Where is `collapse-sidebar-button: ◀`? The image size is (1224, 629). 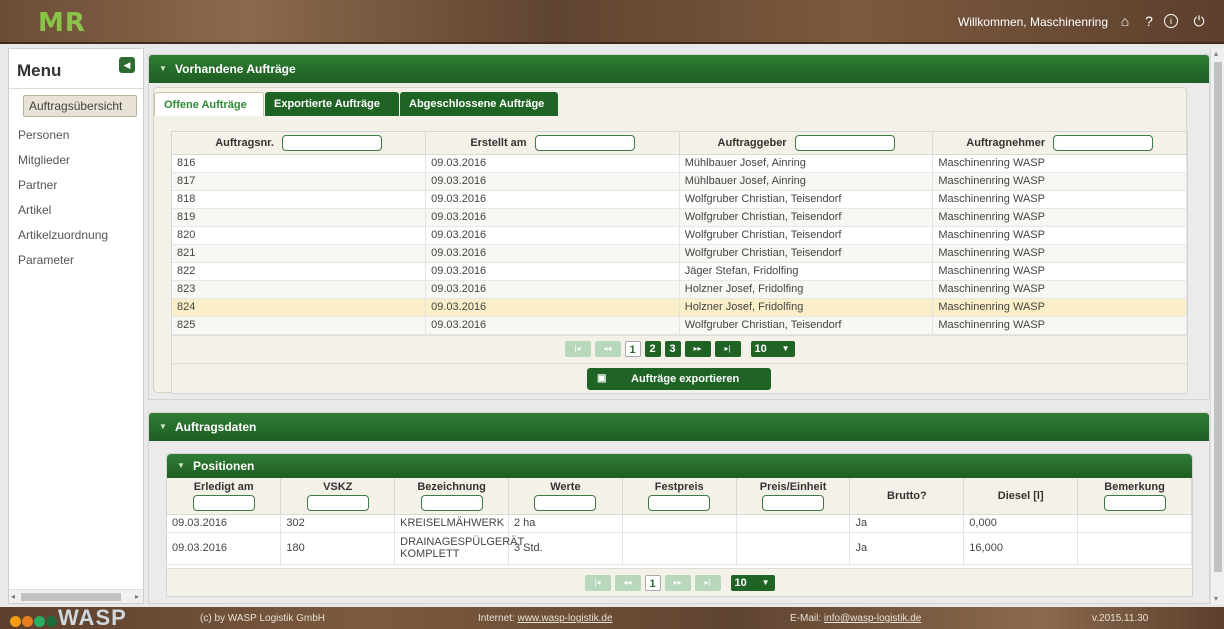 collapse-sidebar-button: ◀ is located at coordinates (127, 65).